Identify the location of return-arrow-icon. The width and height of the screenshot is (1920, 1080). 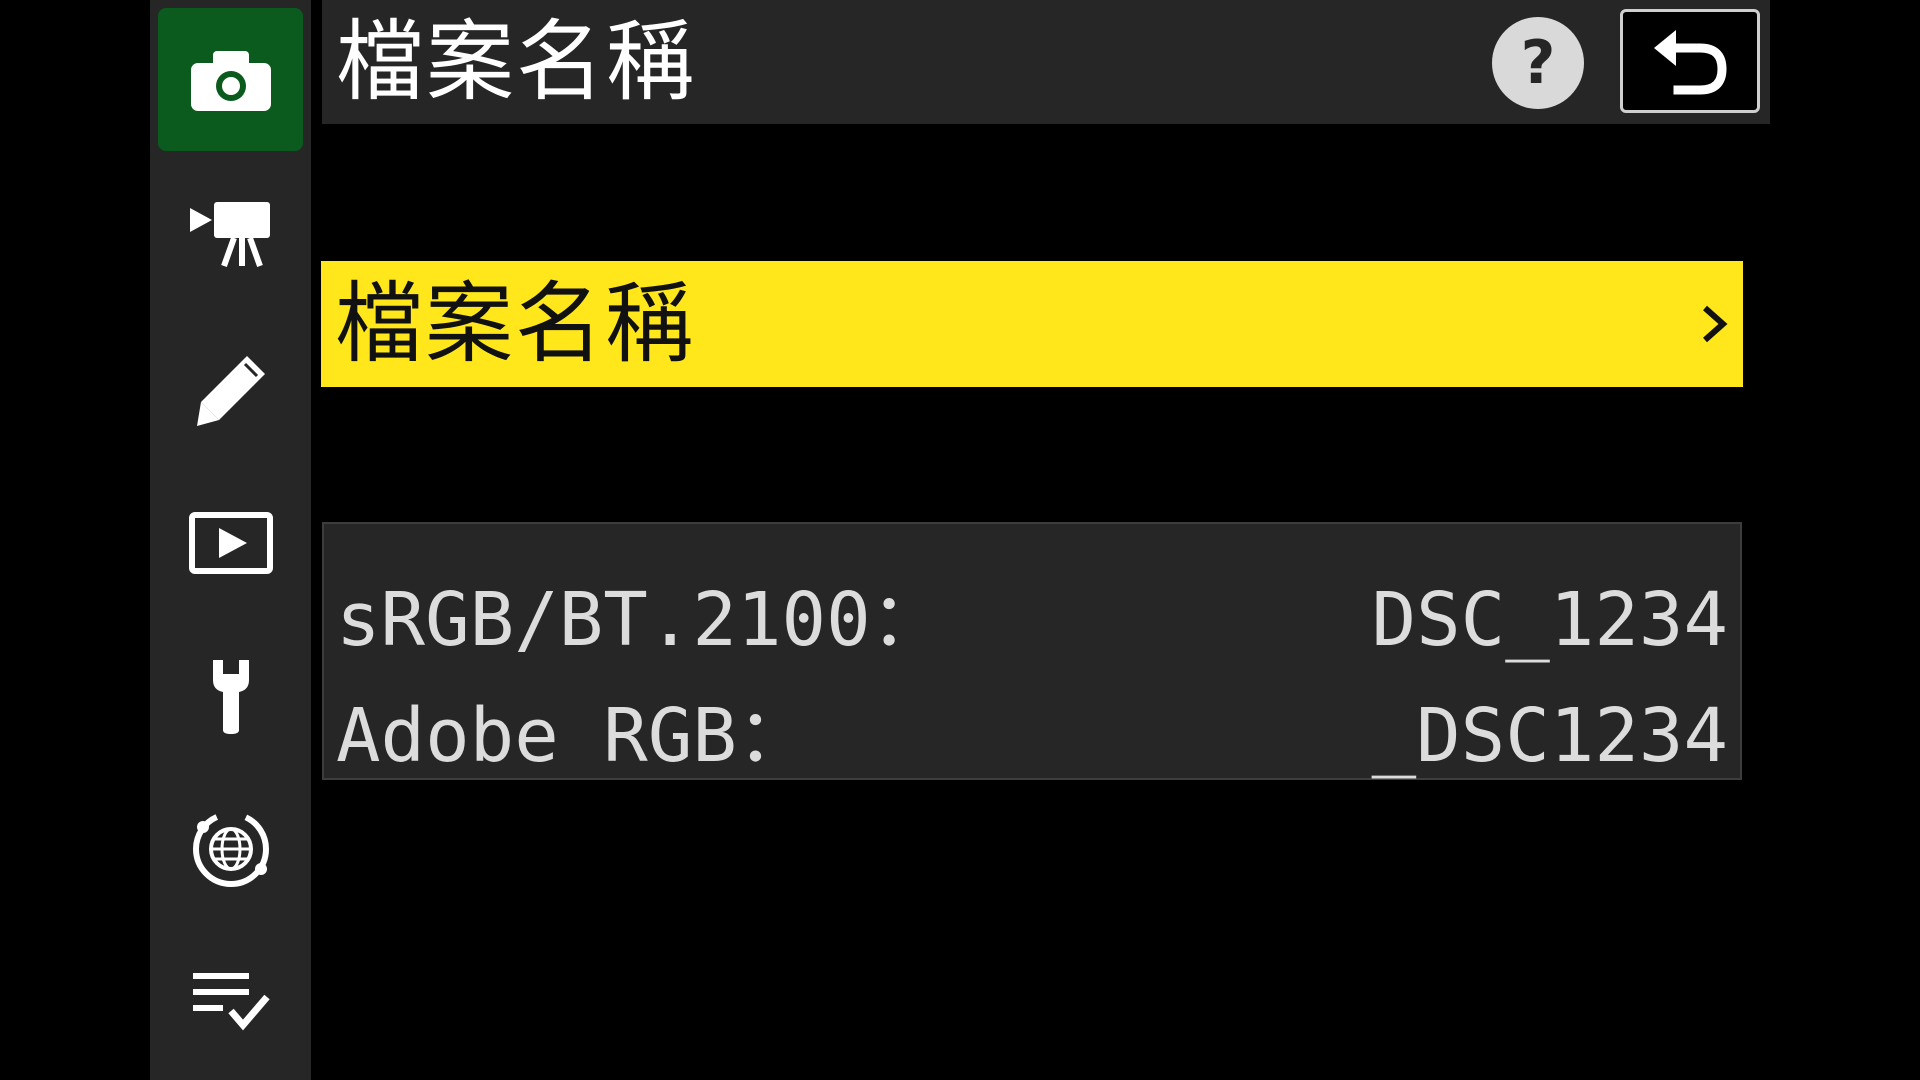
(1690, 62).